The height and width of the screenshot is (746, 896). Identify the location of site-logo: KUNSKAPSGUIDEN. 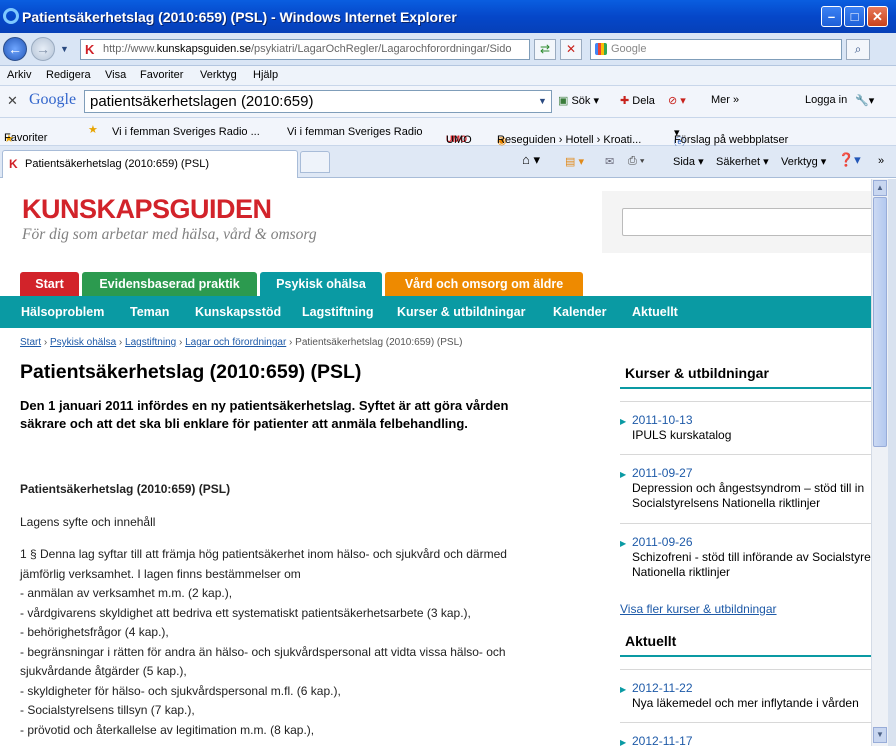
(147, 209).